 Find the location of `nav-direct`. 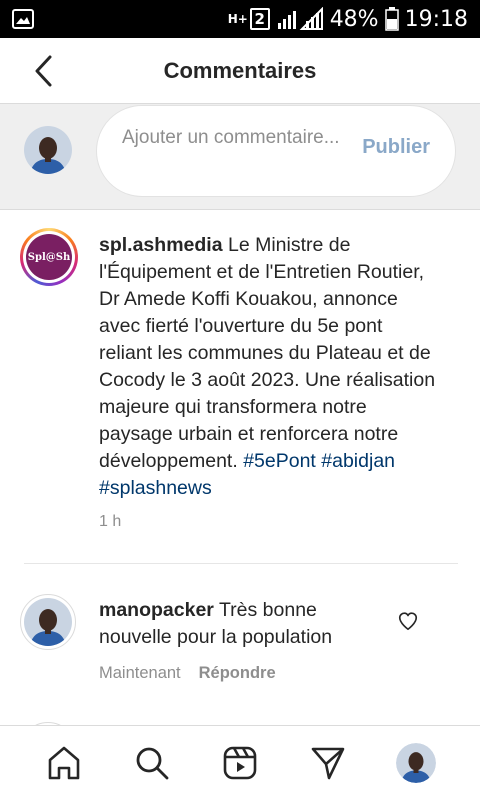

nav-direct is located at coordinates (328, 763).